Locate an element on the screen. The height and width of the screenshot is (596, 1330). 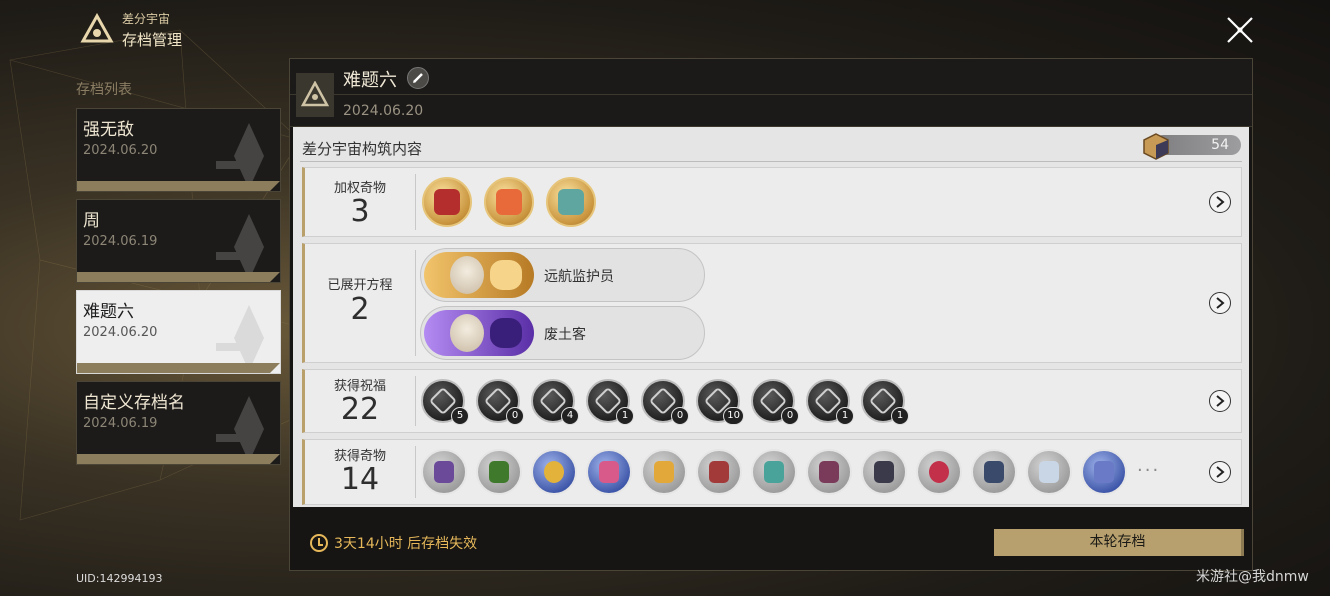
panel-logo is located at coordinates (315, 95).